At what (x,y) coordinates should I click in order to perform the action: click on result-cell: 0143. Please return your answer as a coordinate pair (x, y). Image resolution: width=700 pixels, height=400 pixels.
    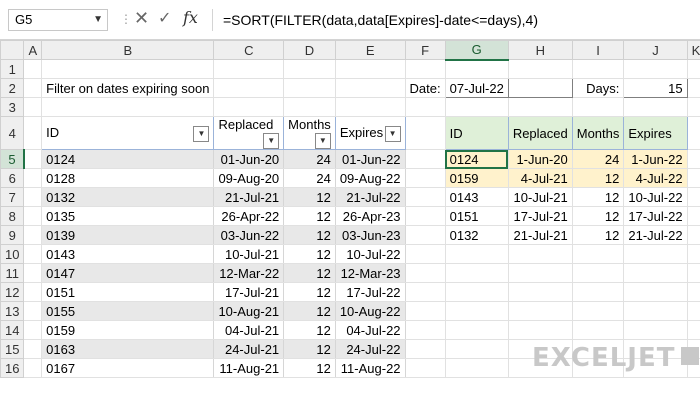
    Looking at the image, I should click on (476, 197).